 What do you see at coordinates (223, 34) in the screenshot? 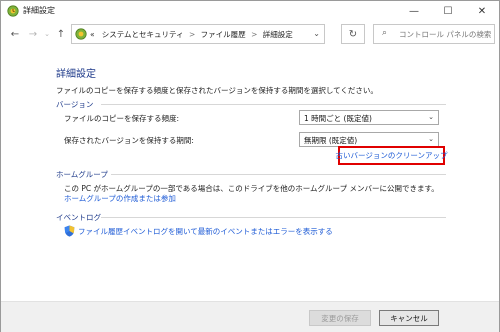
I see `breadcrumb-item-file-history: ファイル履歴` at bounding box center [223, 34].